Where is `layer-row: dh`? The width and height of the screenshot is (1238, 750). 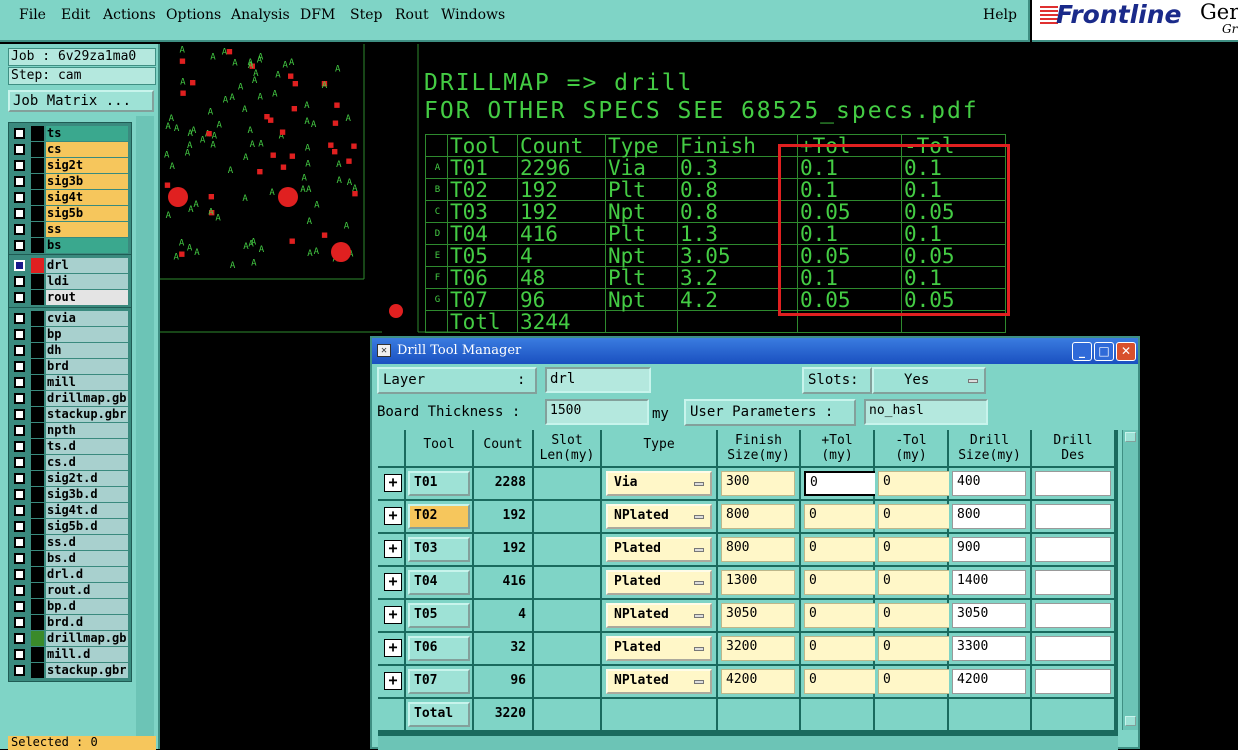 layer-row: dh is located at coordinates (70, 351).